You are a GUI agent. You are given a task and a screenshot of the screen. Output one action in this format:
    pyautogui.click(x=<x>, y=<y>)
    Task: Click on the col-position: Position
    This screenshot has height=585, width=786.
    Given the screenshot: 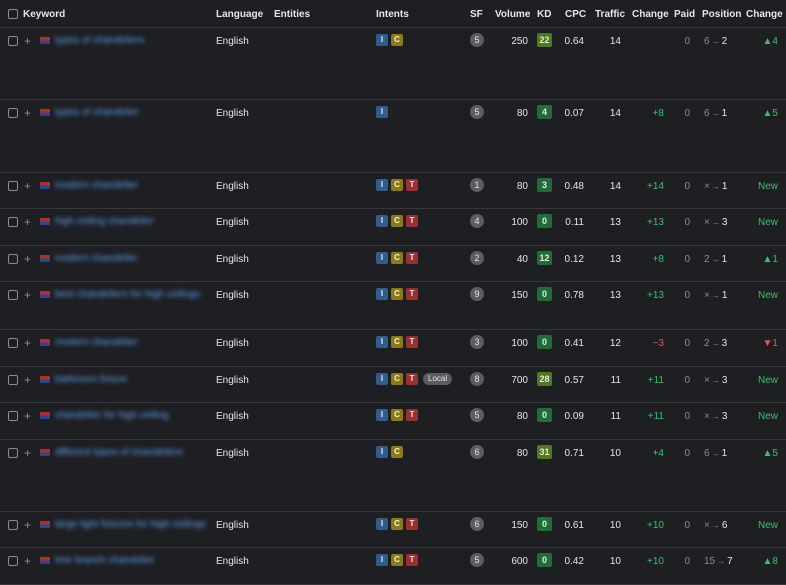 What is the action you would take?
    pyautogui.click(x=721, y=14)
    